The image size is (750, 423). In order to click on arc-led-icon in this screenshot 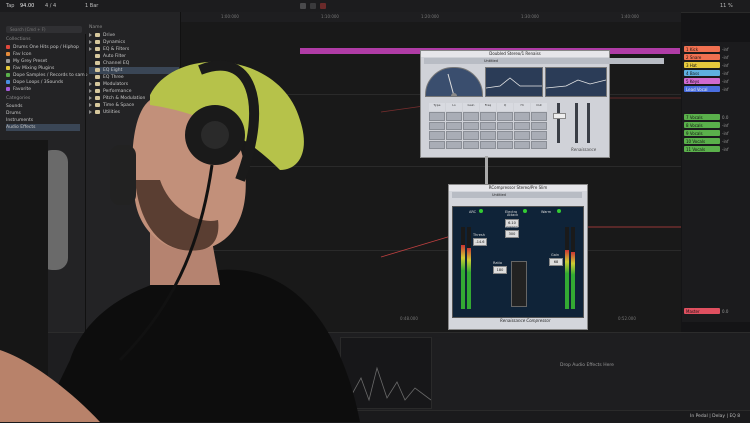, I will do `click(481, 211)`.